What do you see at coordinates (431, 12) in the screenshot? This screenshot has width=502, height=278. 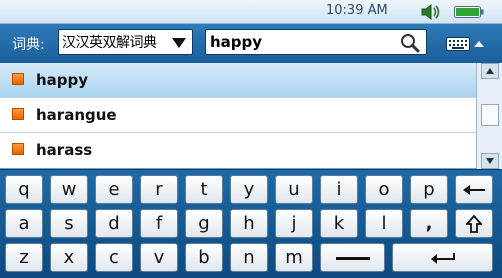 I see `speaker-icon` at bounding box center [431, 12].